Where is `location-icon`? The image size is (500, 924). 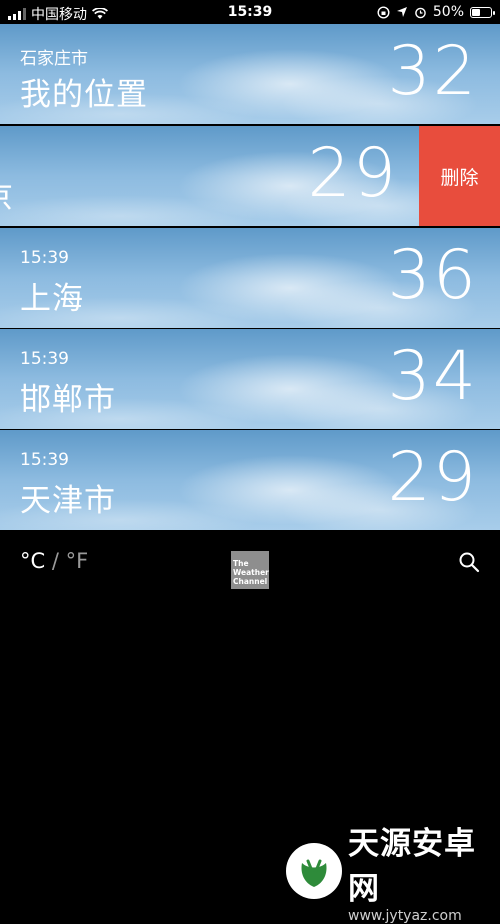 location-icon is located at coordinates (401, 12).